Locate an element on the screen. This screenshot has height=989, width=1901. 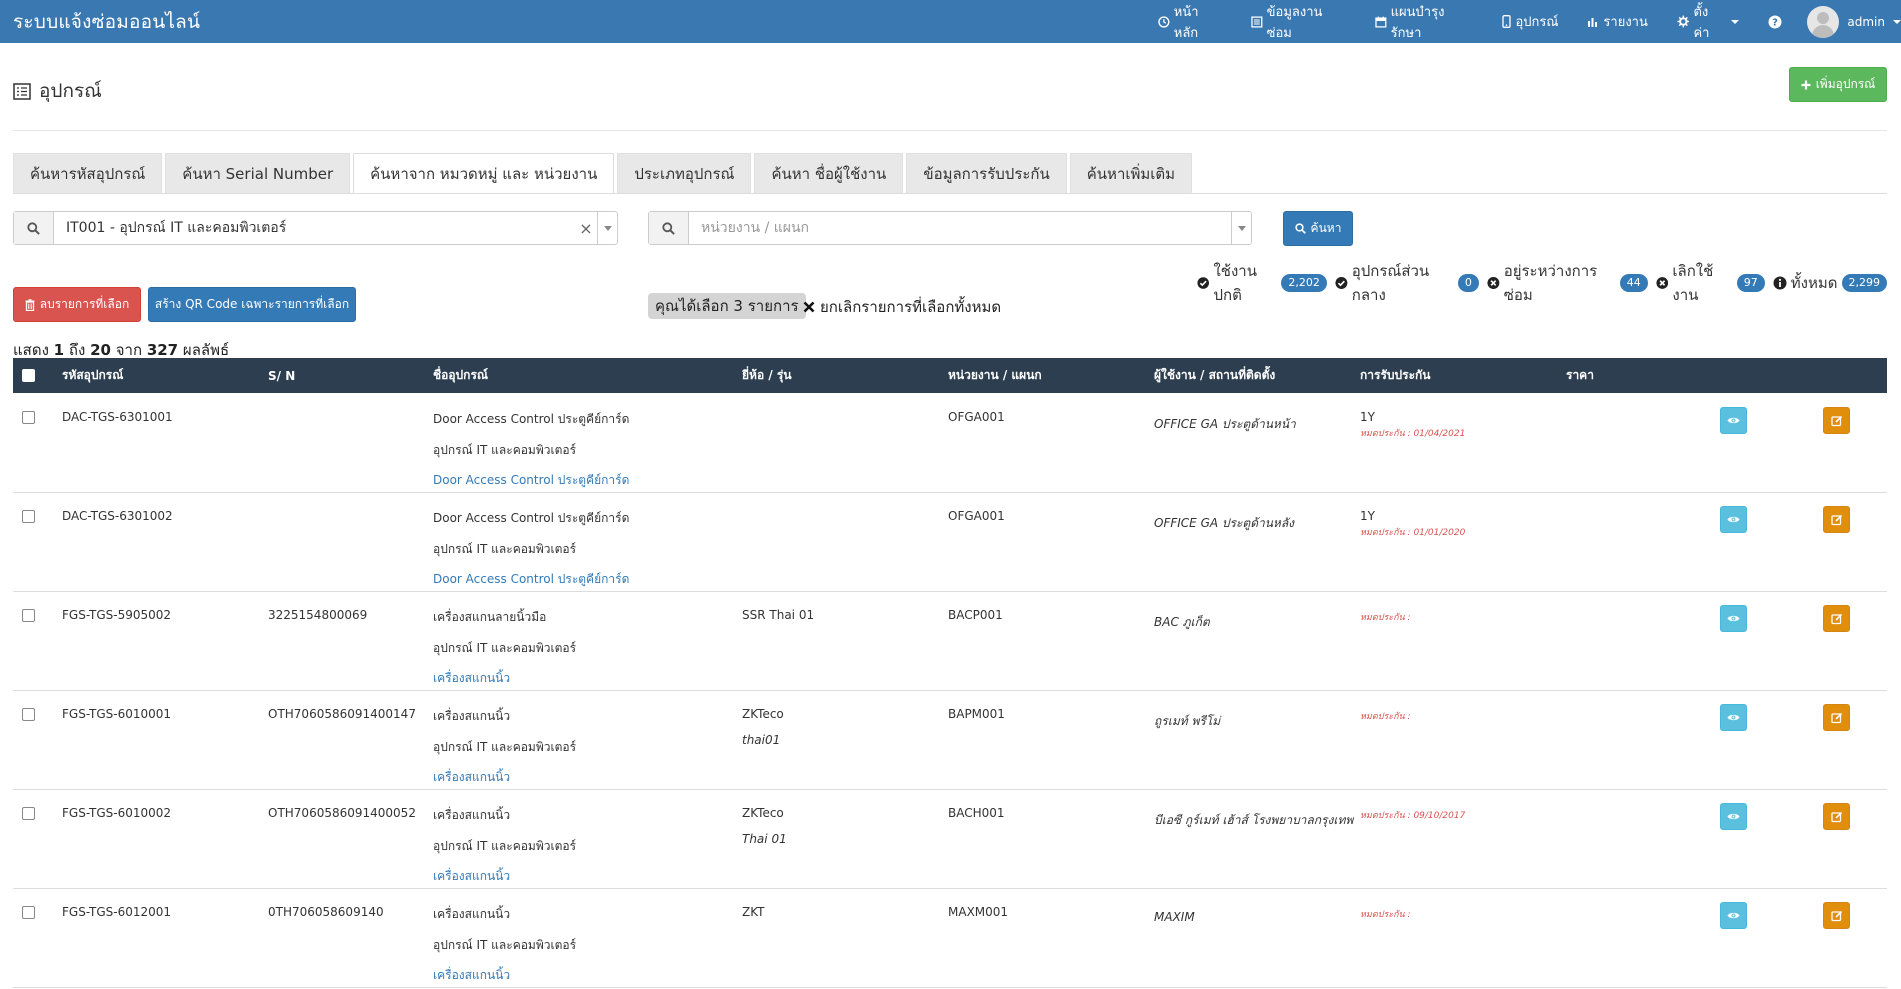
status-in-repair: อยู่ระหว่างการซ่อม 44 is located at coordinates (1567, 283).